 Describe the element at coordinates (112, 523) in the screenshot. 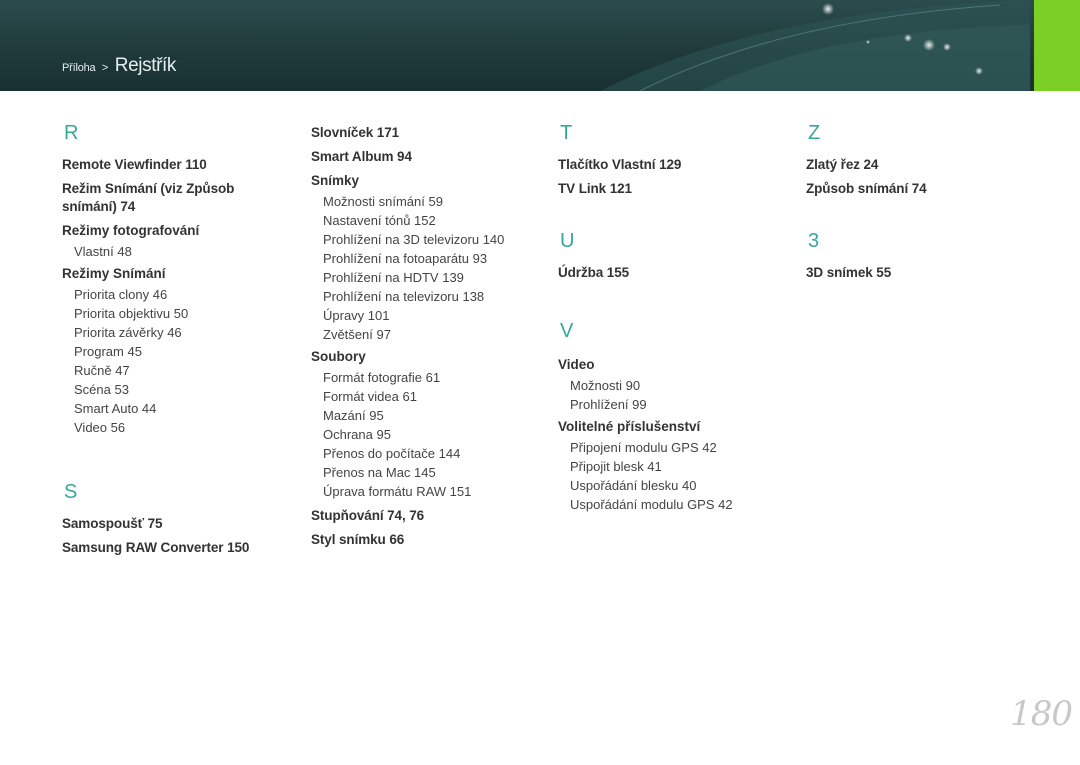

I see `index-entry: Samospoušť 75` at that location.